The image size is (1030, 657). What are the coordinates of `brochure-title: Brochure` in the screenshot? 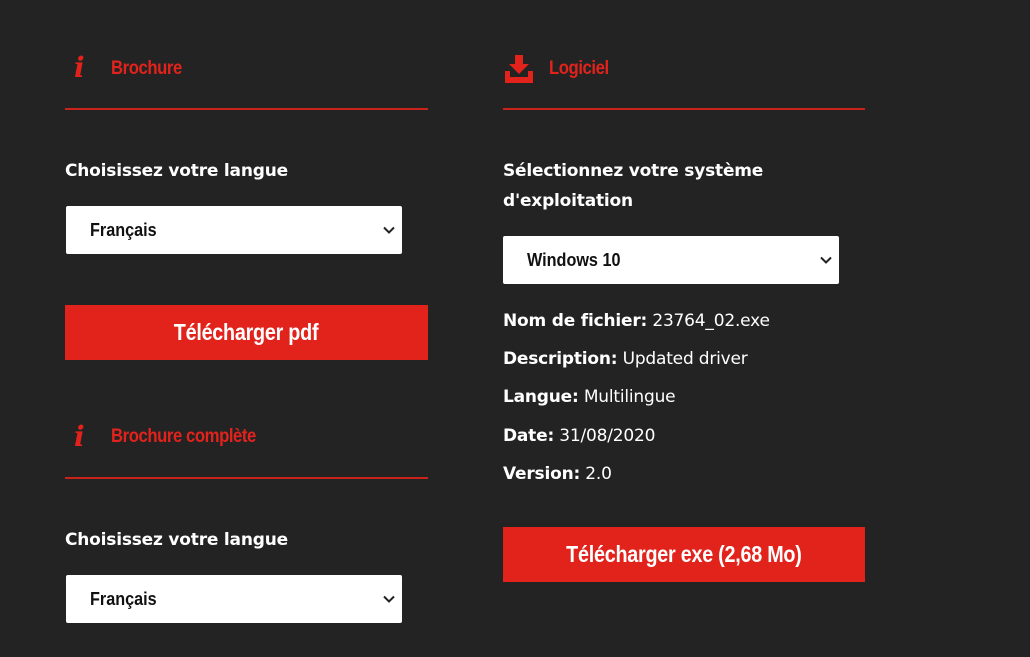 It's located at (146, 68).